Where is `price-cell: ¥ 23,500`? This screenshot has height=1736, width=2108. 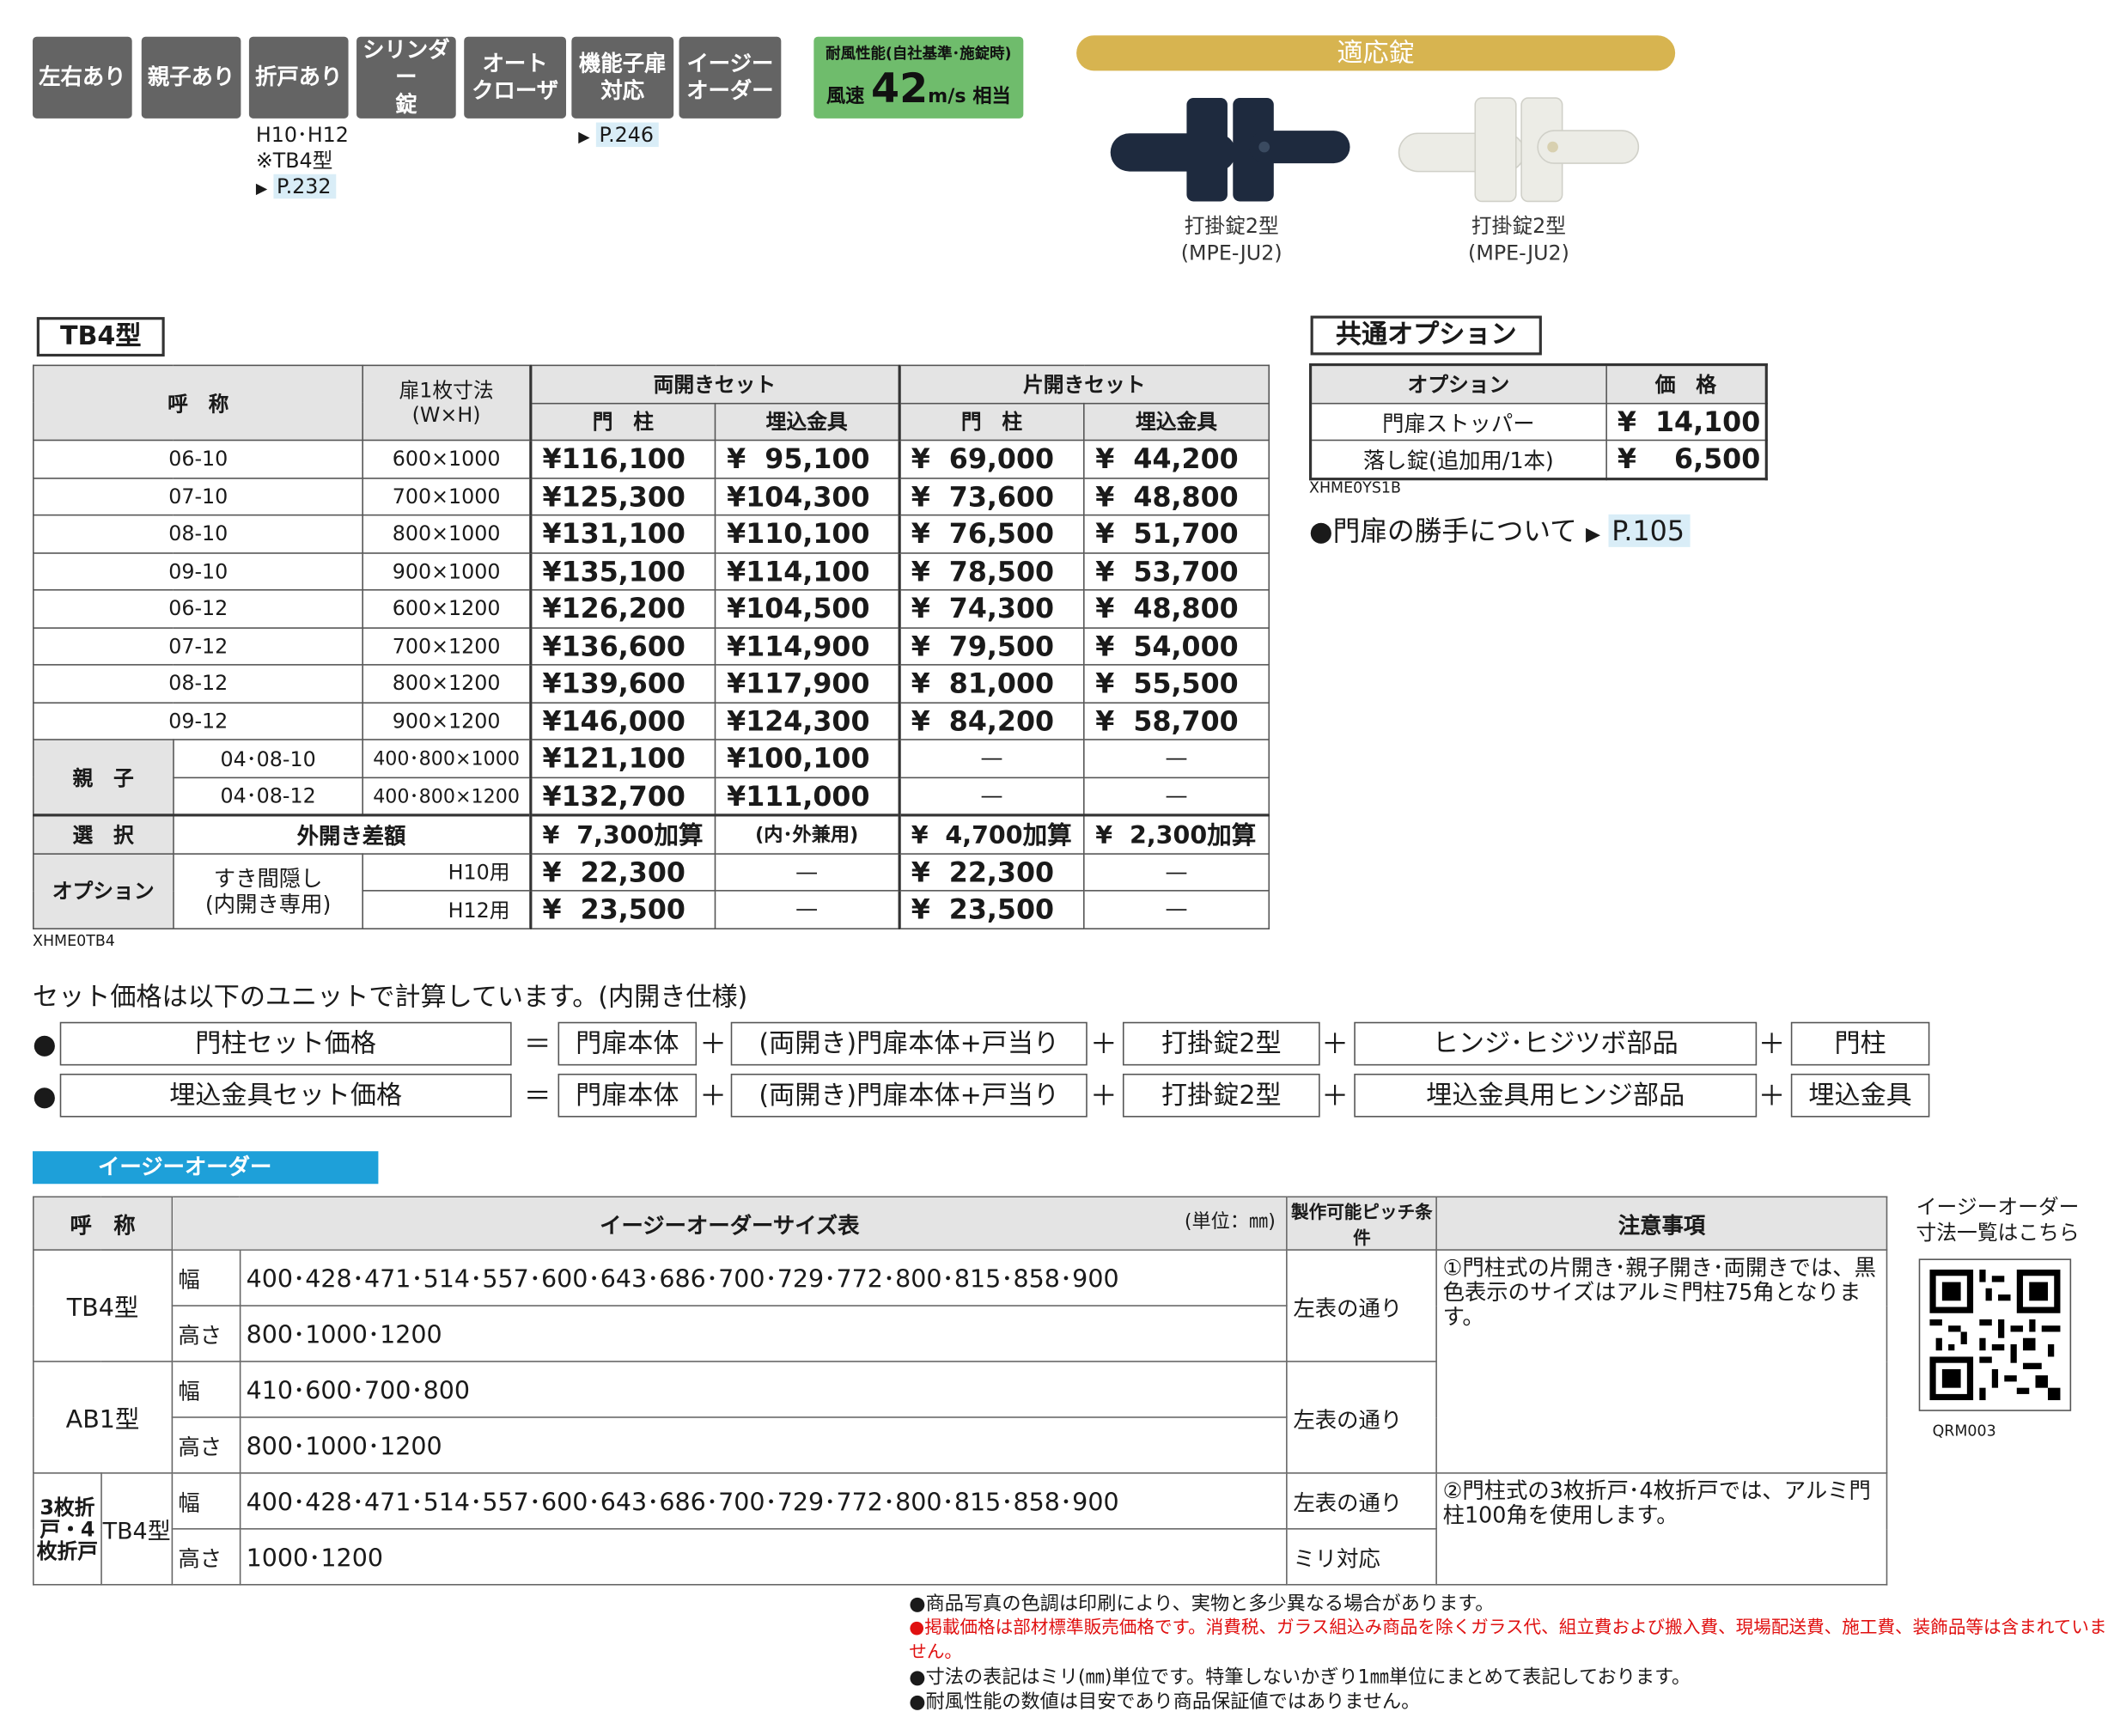 price-cell: ¥ 23,500 is located at coordinates (991, 909).